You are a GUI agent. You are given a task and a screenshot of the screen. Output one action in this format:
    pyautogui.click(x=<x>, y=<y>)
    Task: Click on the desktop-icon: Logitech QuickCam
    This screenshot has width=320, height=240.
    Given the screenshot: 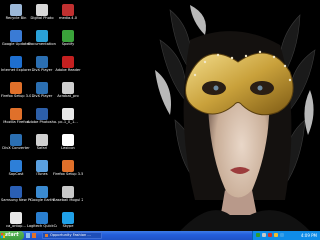 What is the action you would take?
    pyautogui.click(x=42, y=221)
    